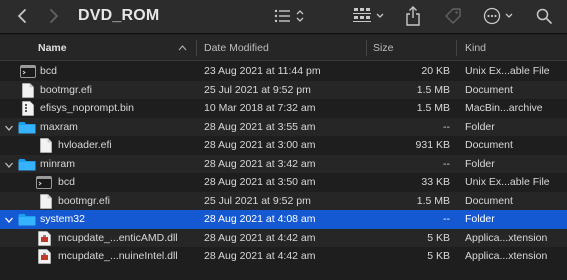 The height and width of the screenshot is (280, 567). Describe the element at coordinates (182, 48) in the screenshot. I see `sort-ascending-icon` at that location.